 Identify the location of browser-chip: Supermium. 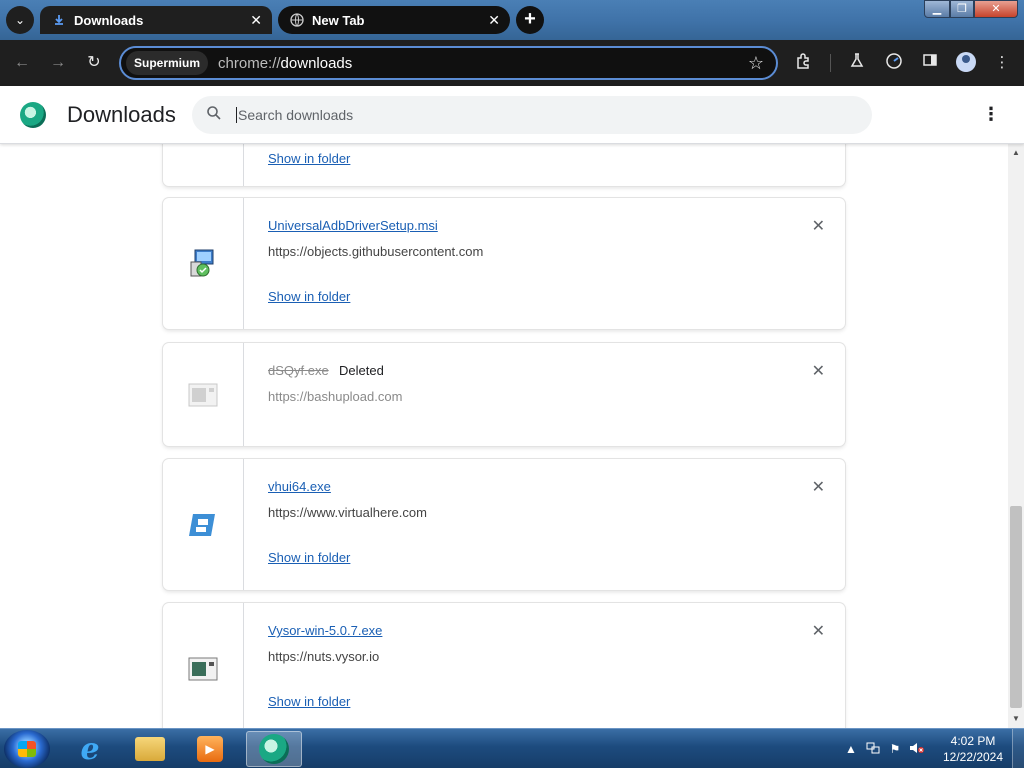
(167, 63).